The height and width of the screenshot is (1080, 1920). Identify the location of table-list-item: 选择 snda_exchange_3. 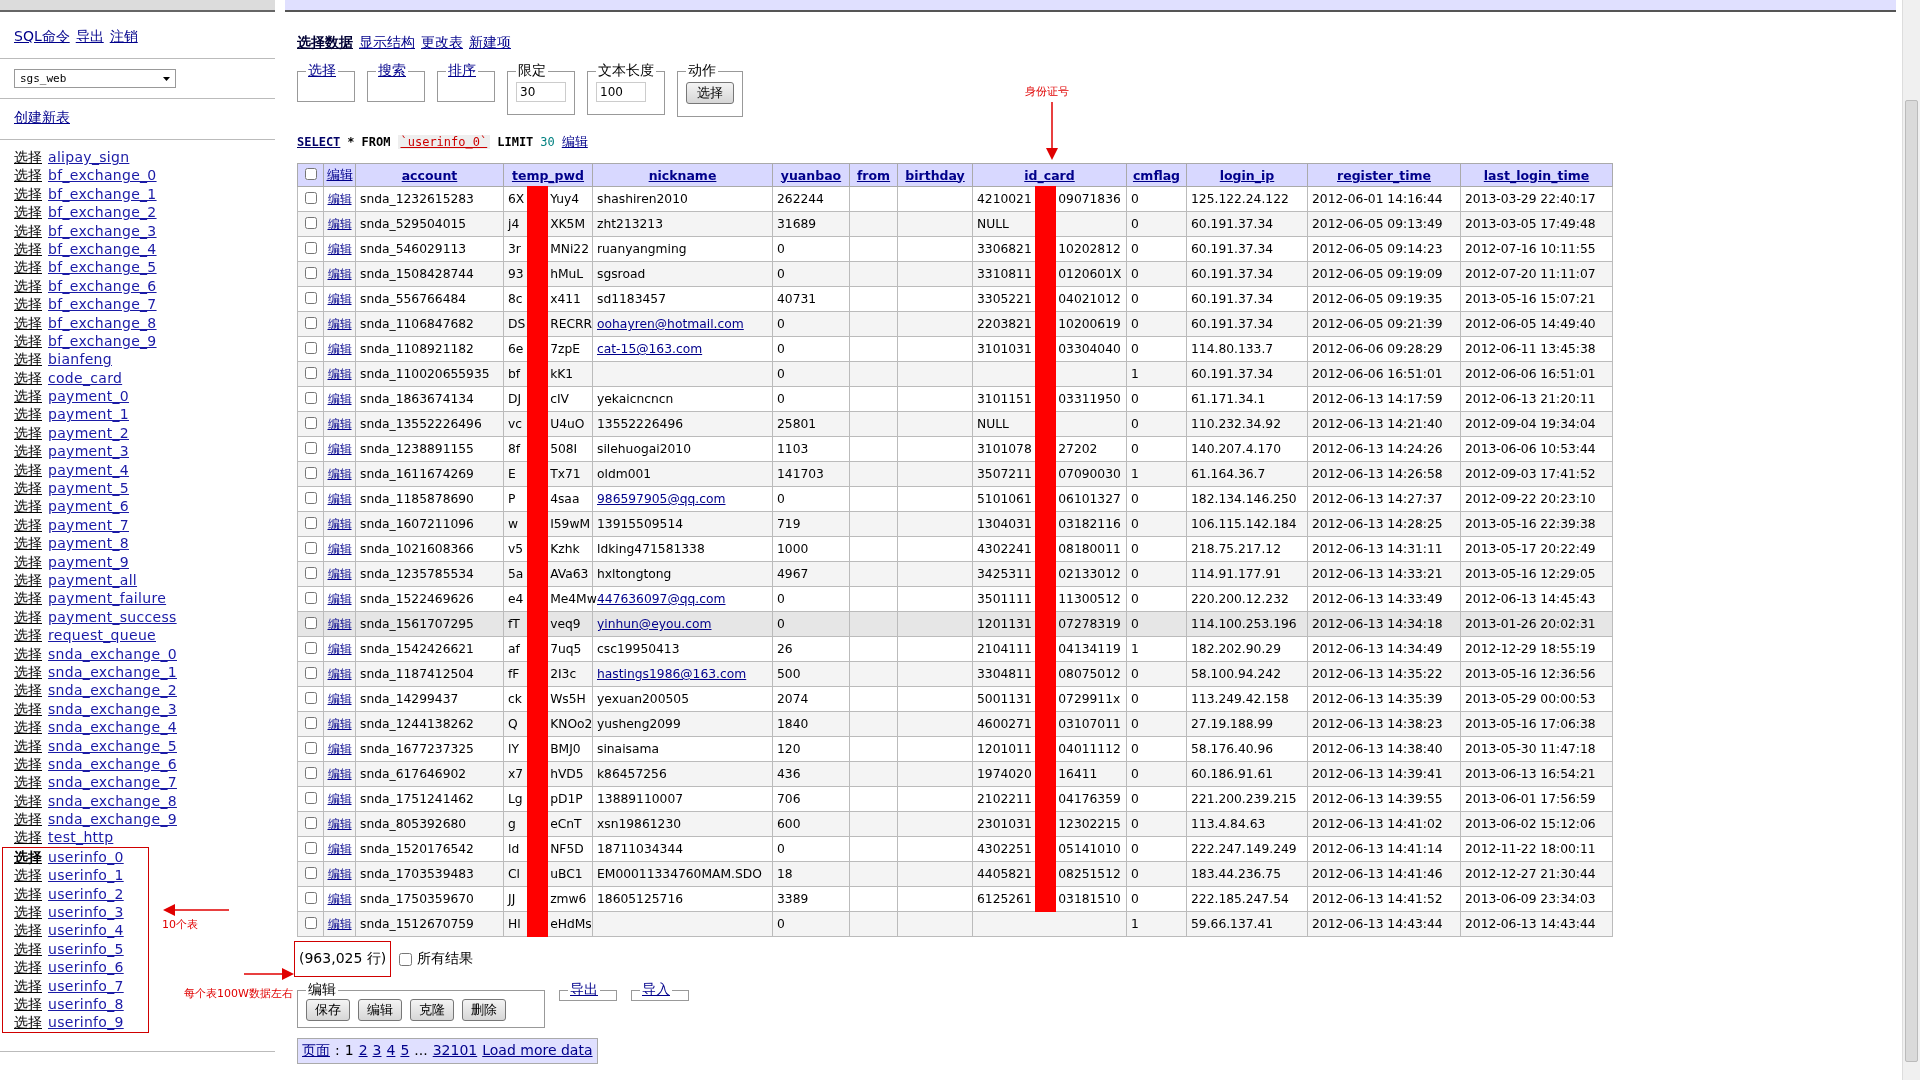
(95, 709).